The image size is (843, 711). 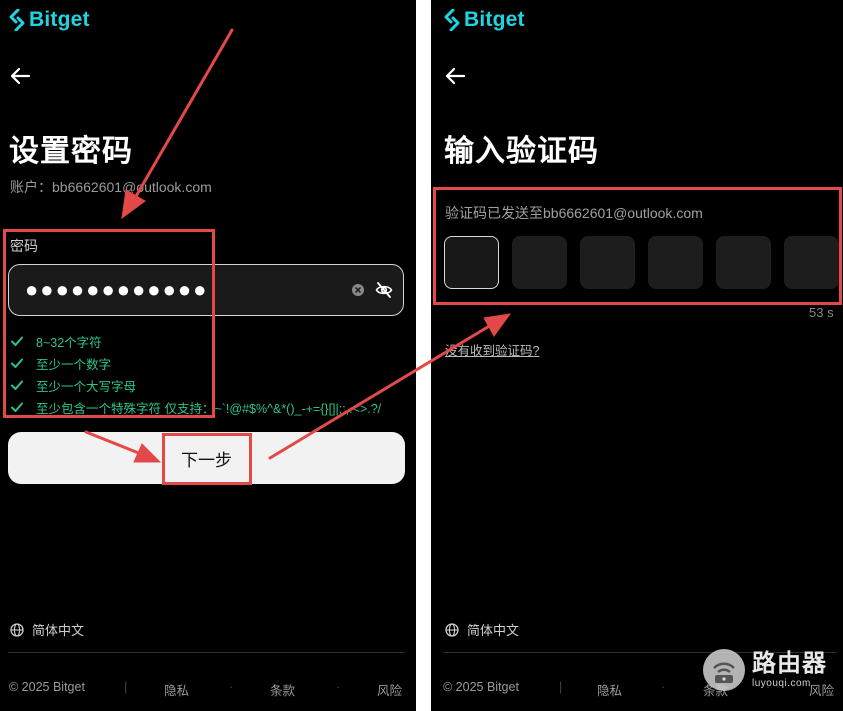 What do you see at coordinates (206, 458) in the screenshot?
I see `next-button: 下一步` at bounding box center [206, 458].